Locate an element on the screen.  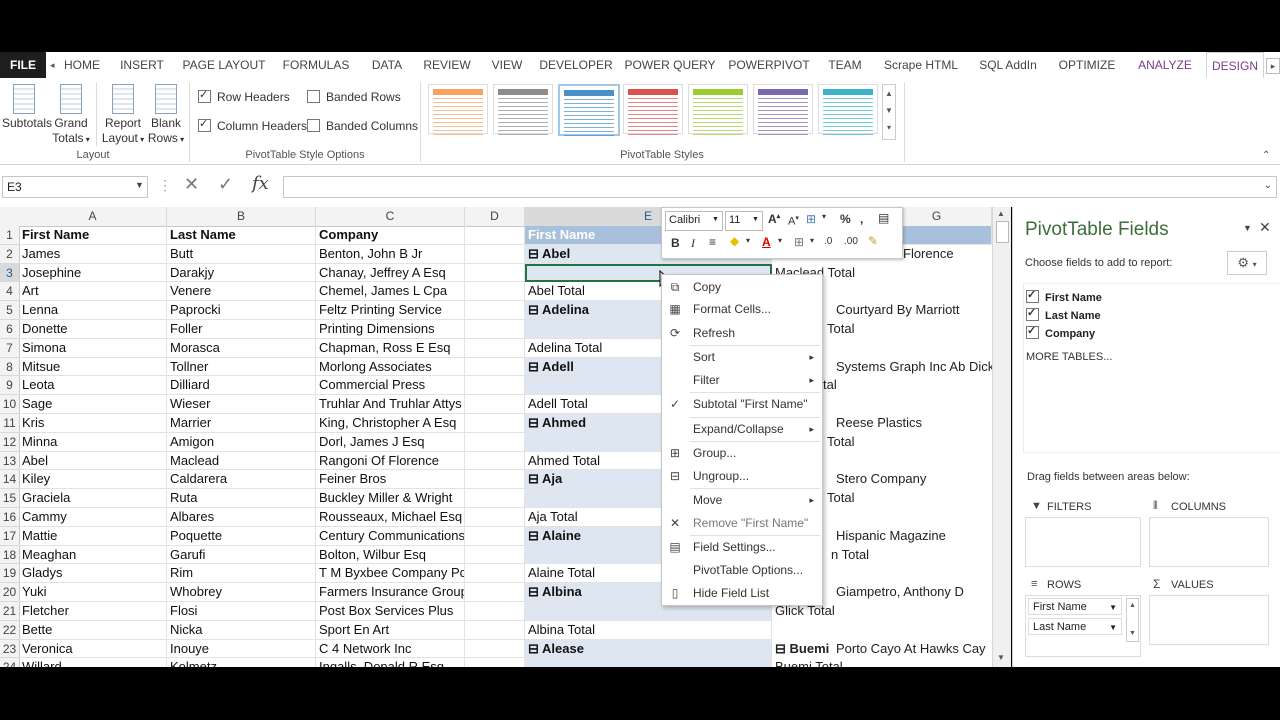
row-header: 9 is located at coordinates (10, 386).